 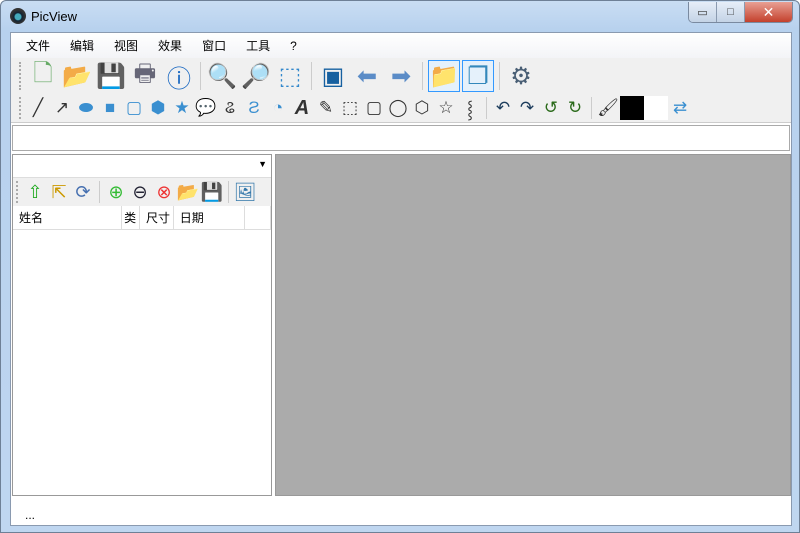 I want to click on column-header: 类, so click(x=131, y=217).